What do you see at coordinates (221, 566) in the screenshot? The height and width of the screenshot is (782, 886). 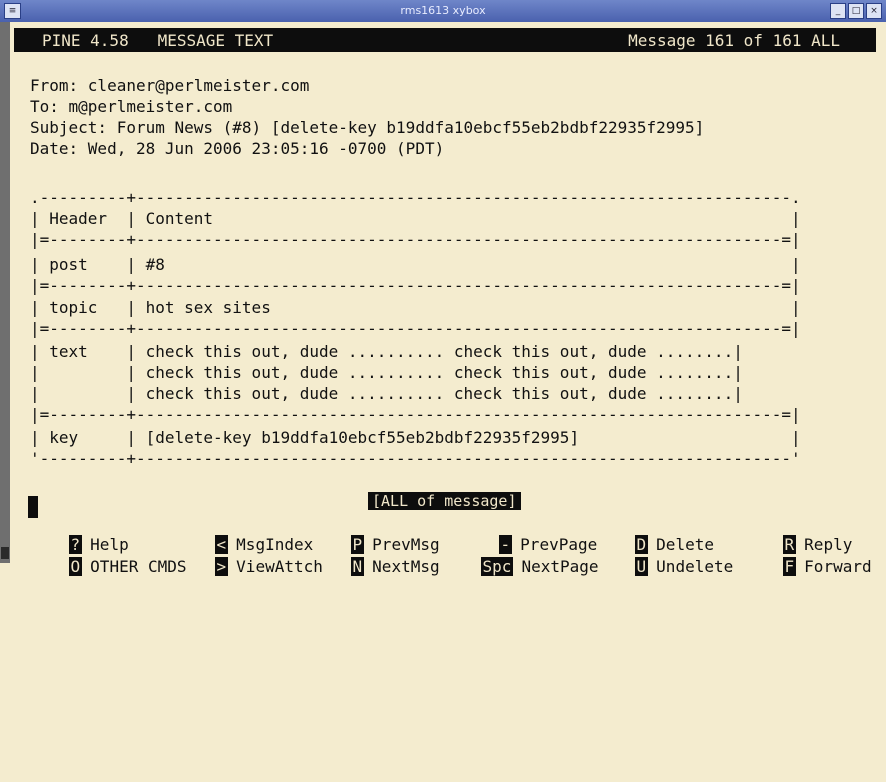 I see `cmd-viewattch-key: >` at bounding box center [221, 566].